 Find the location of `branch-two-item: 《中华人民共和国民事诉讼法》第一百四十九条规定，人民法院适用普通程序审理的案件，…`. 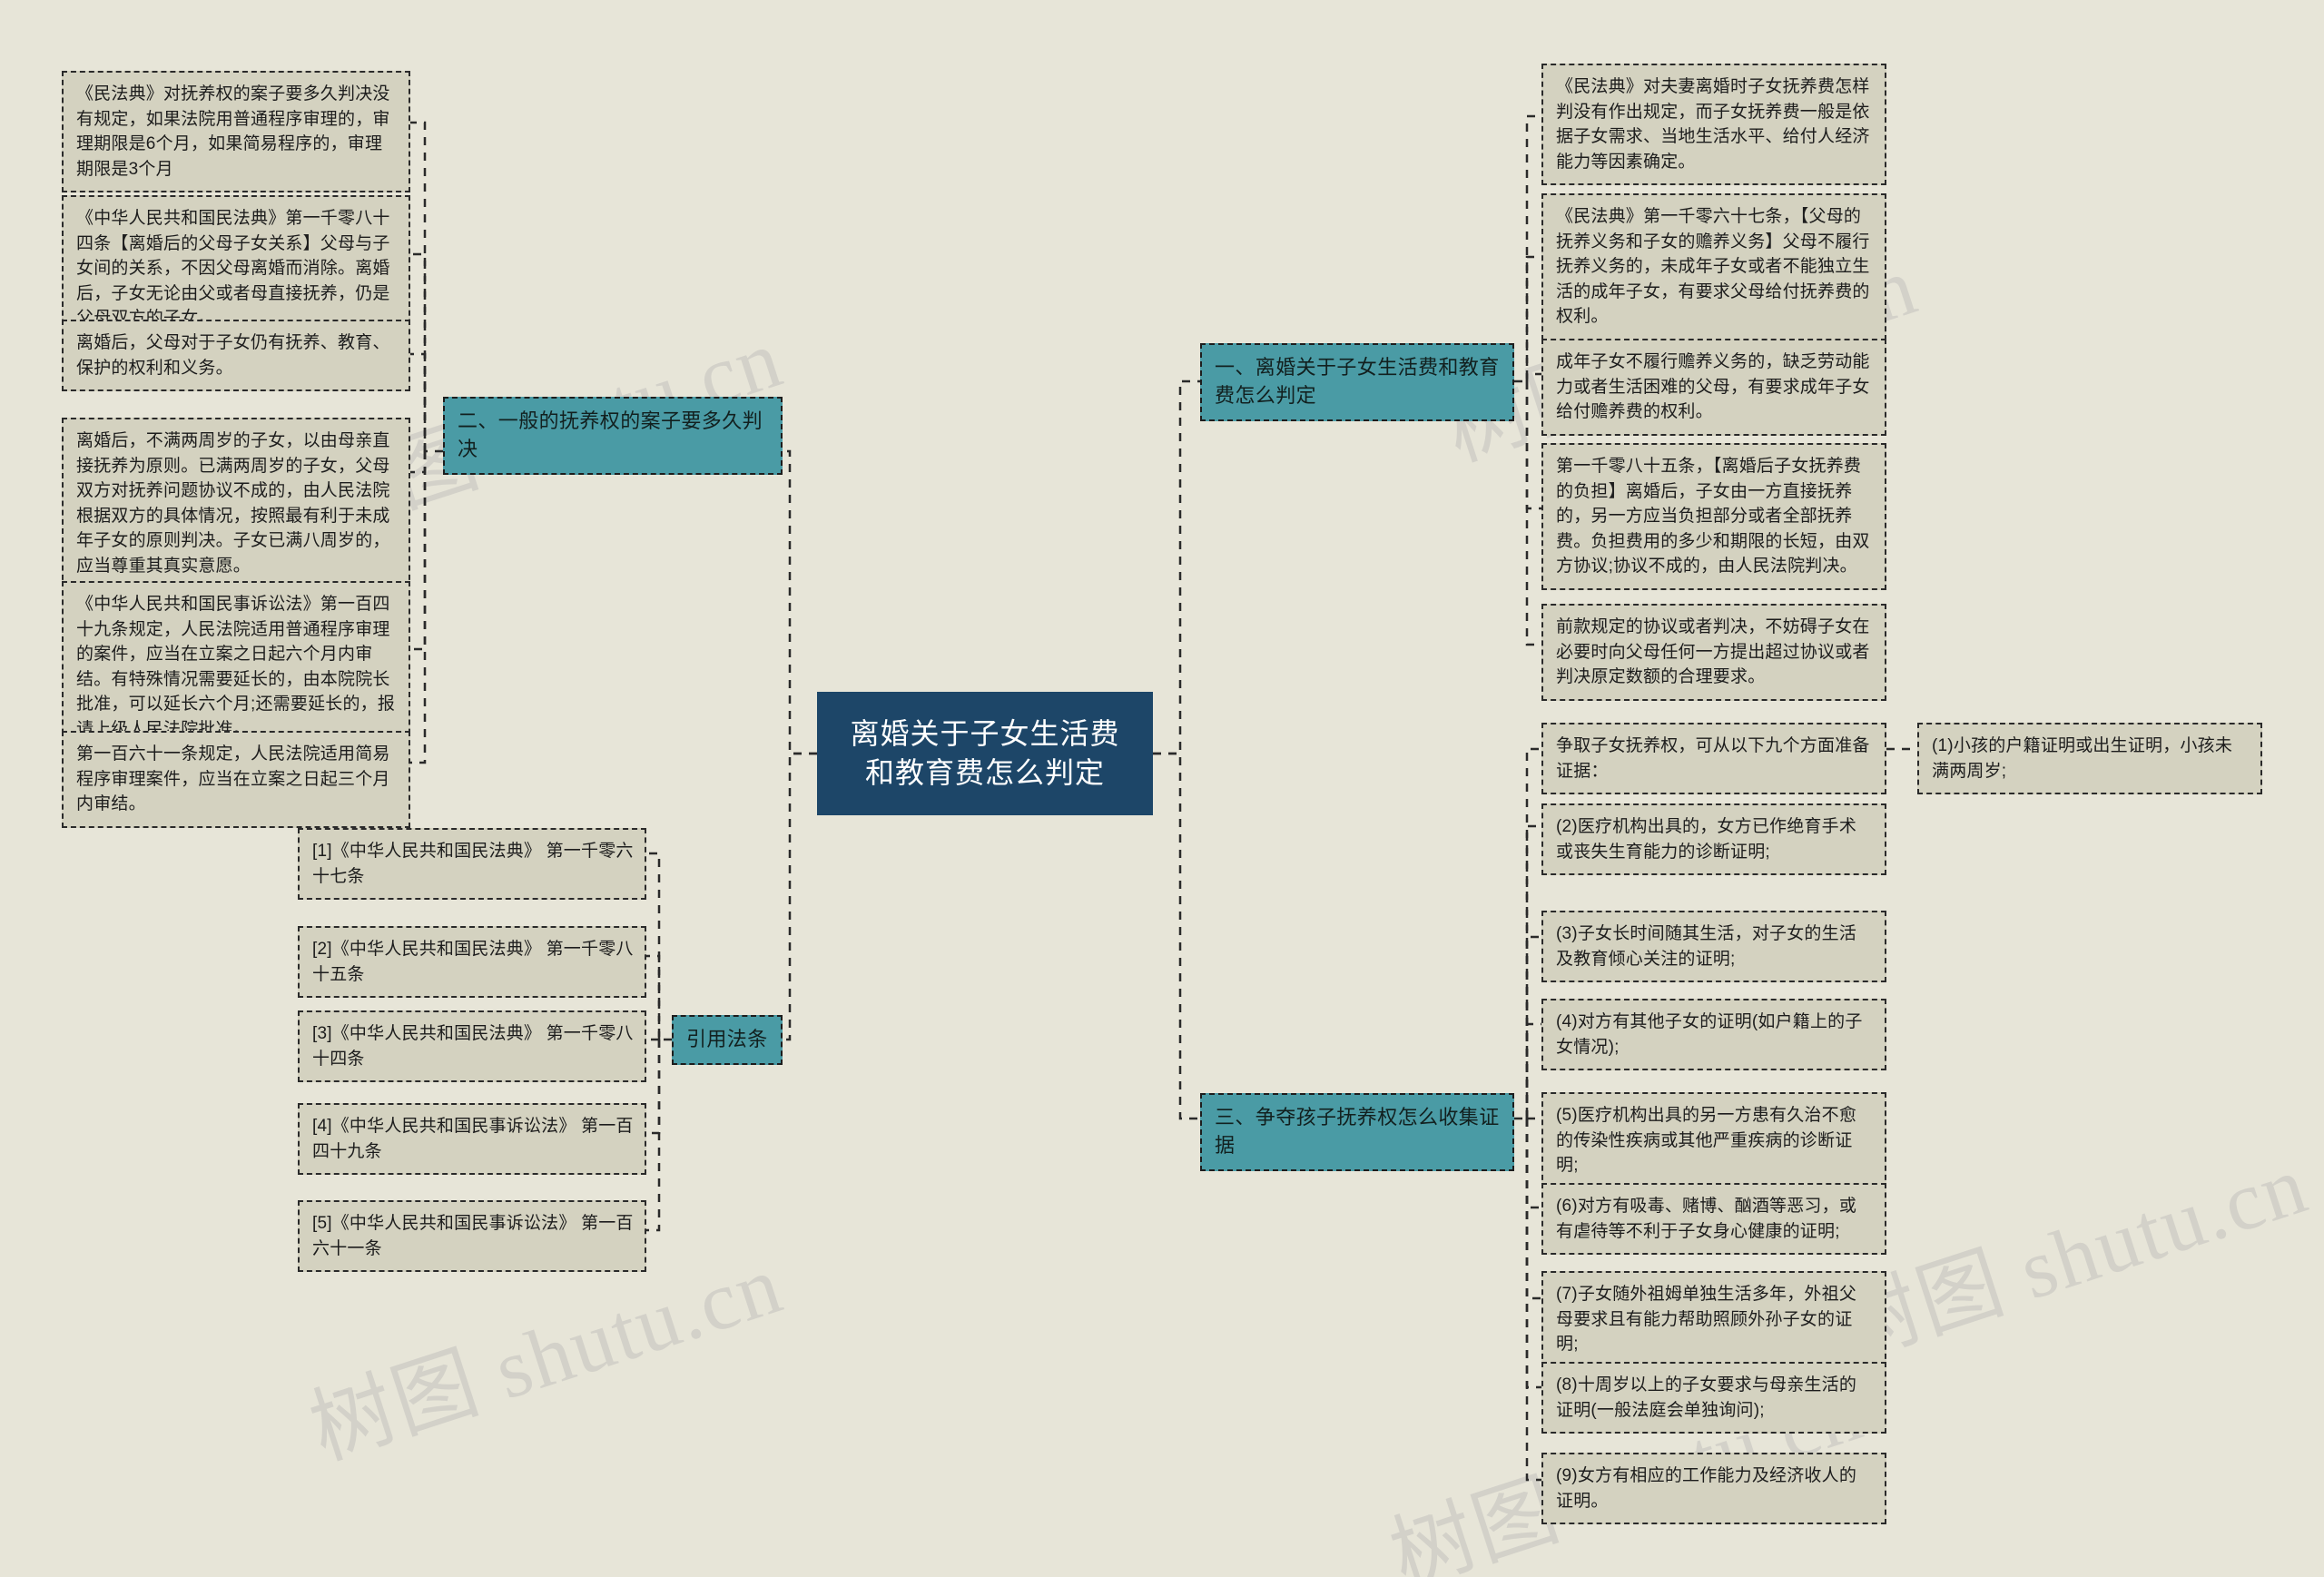

branch-two-item: 《中华人民共和国民事诉讼法》第一百四十九条规定，人民法院适用普通程序审理的案件，… is located at coordinates (236, 668).